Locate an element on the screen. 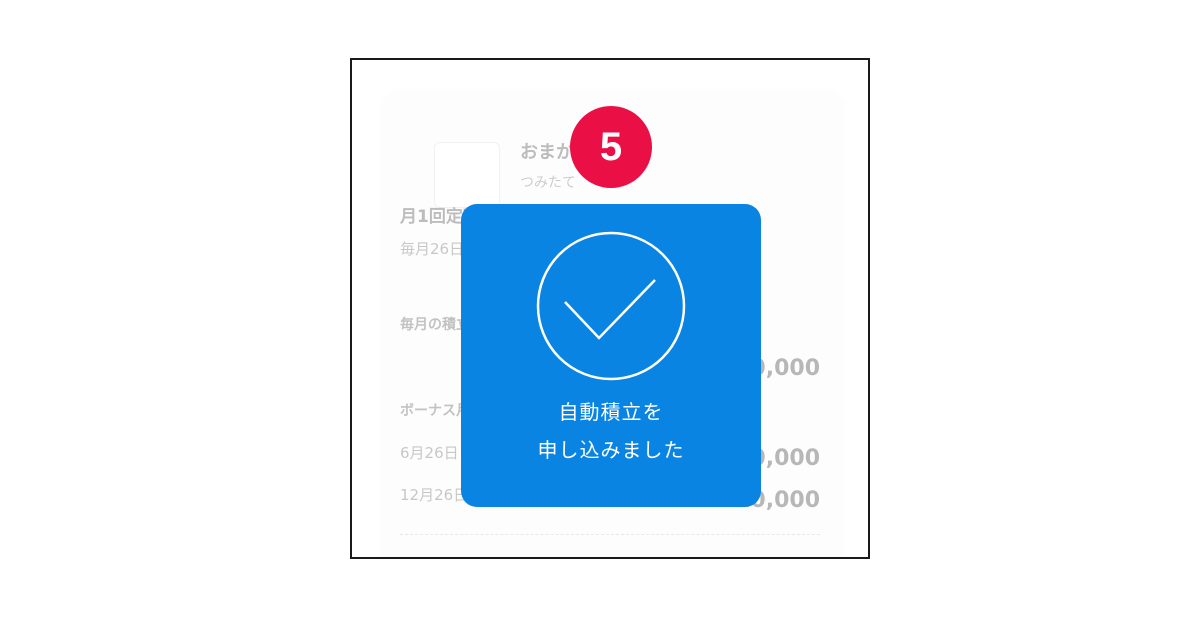 The image size is (1200, 618). toast-message-line-2: 申し込みました is located at coordinates (611, 450).